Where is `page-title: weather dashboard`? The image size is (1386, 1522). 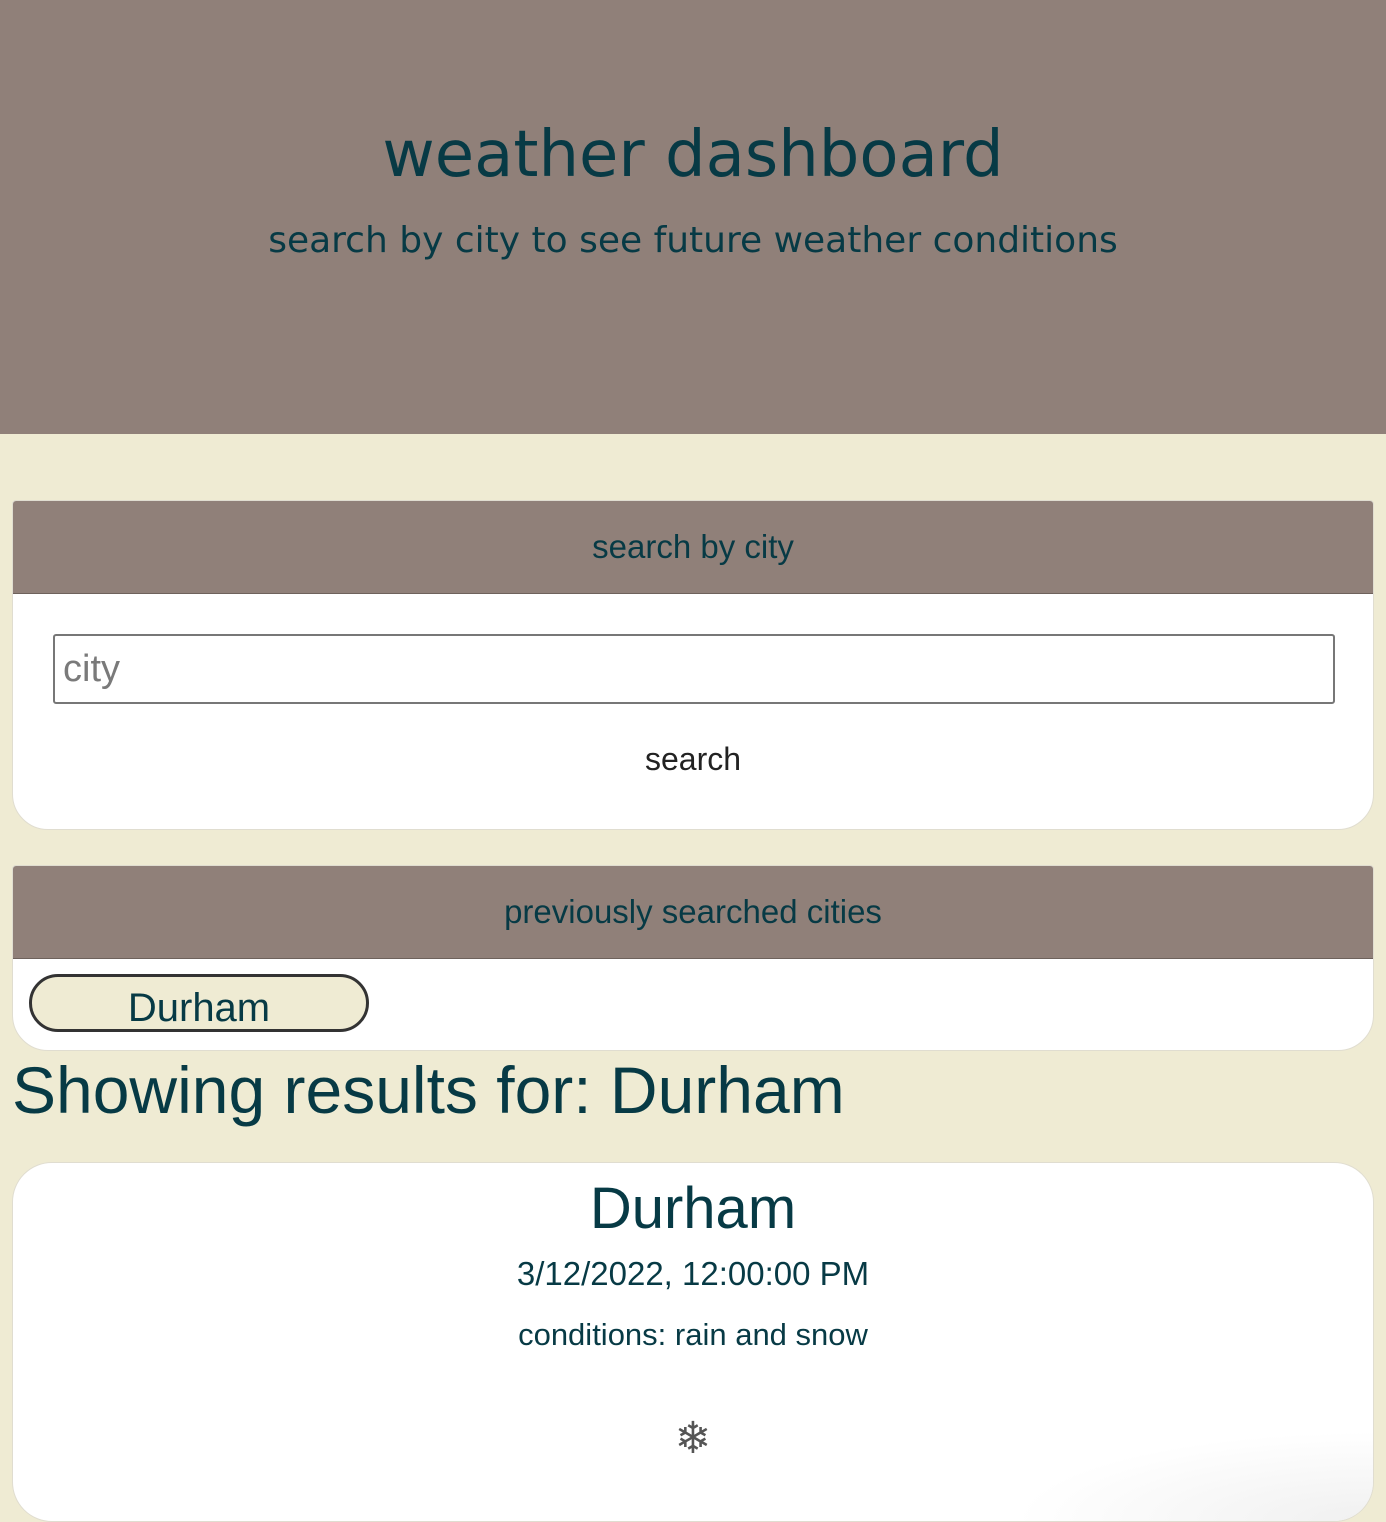 page-title: weather dashboard is located at coordinates (693, 155).